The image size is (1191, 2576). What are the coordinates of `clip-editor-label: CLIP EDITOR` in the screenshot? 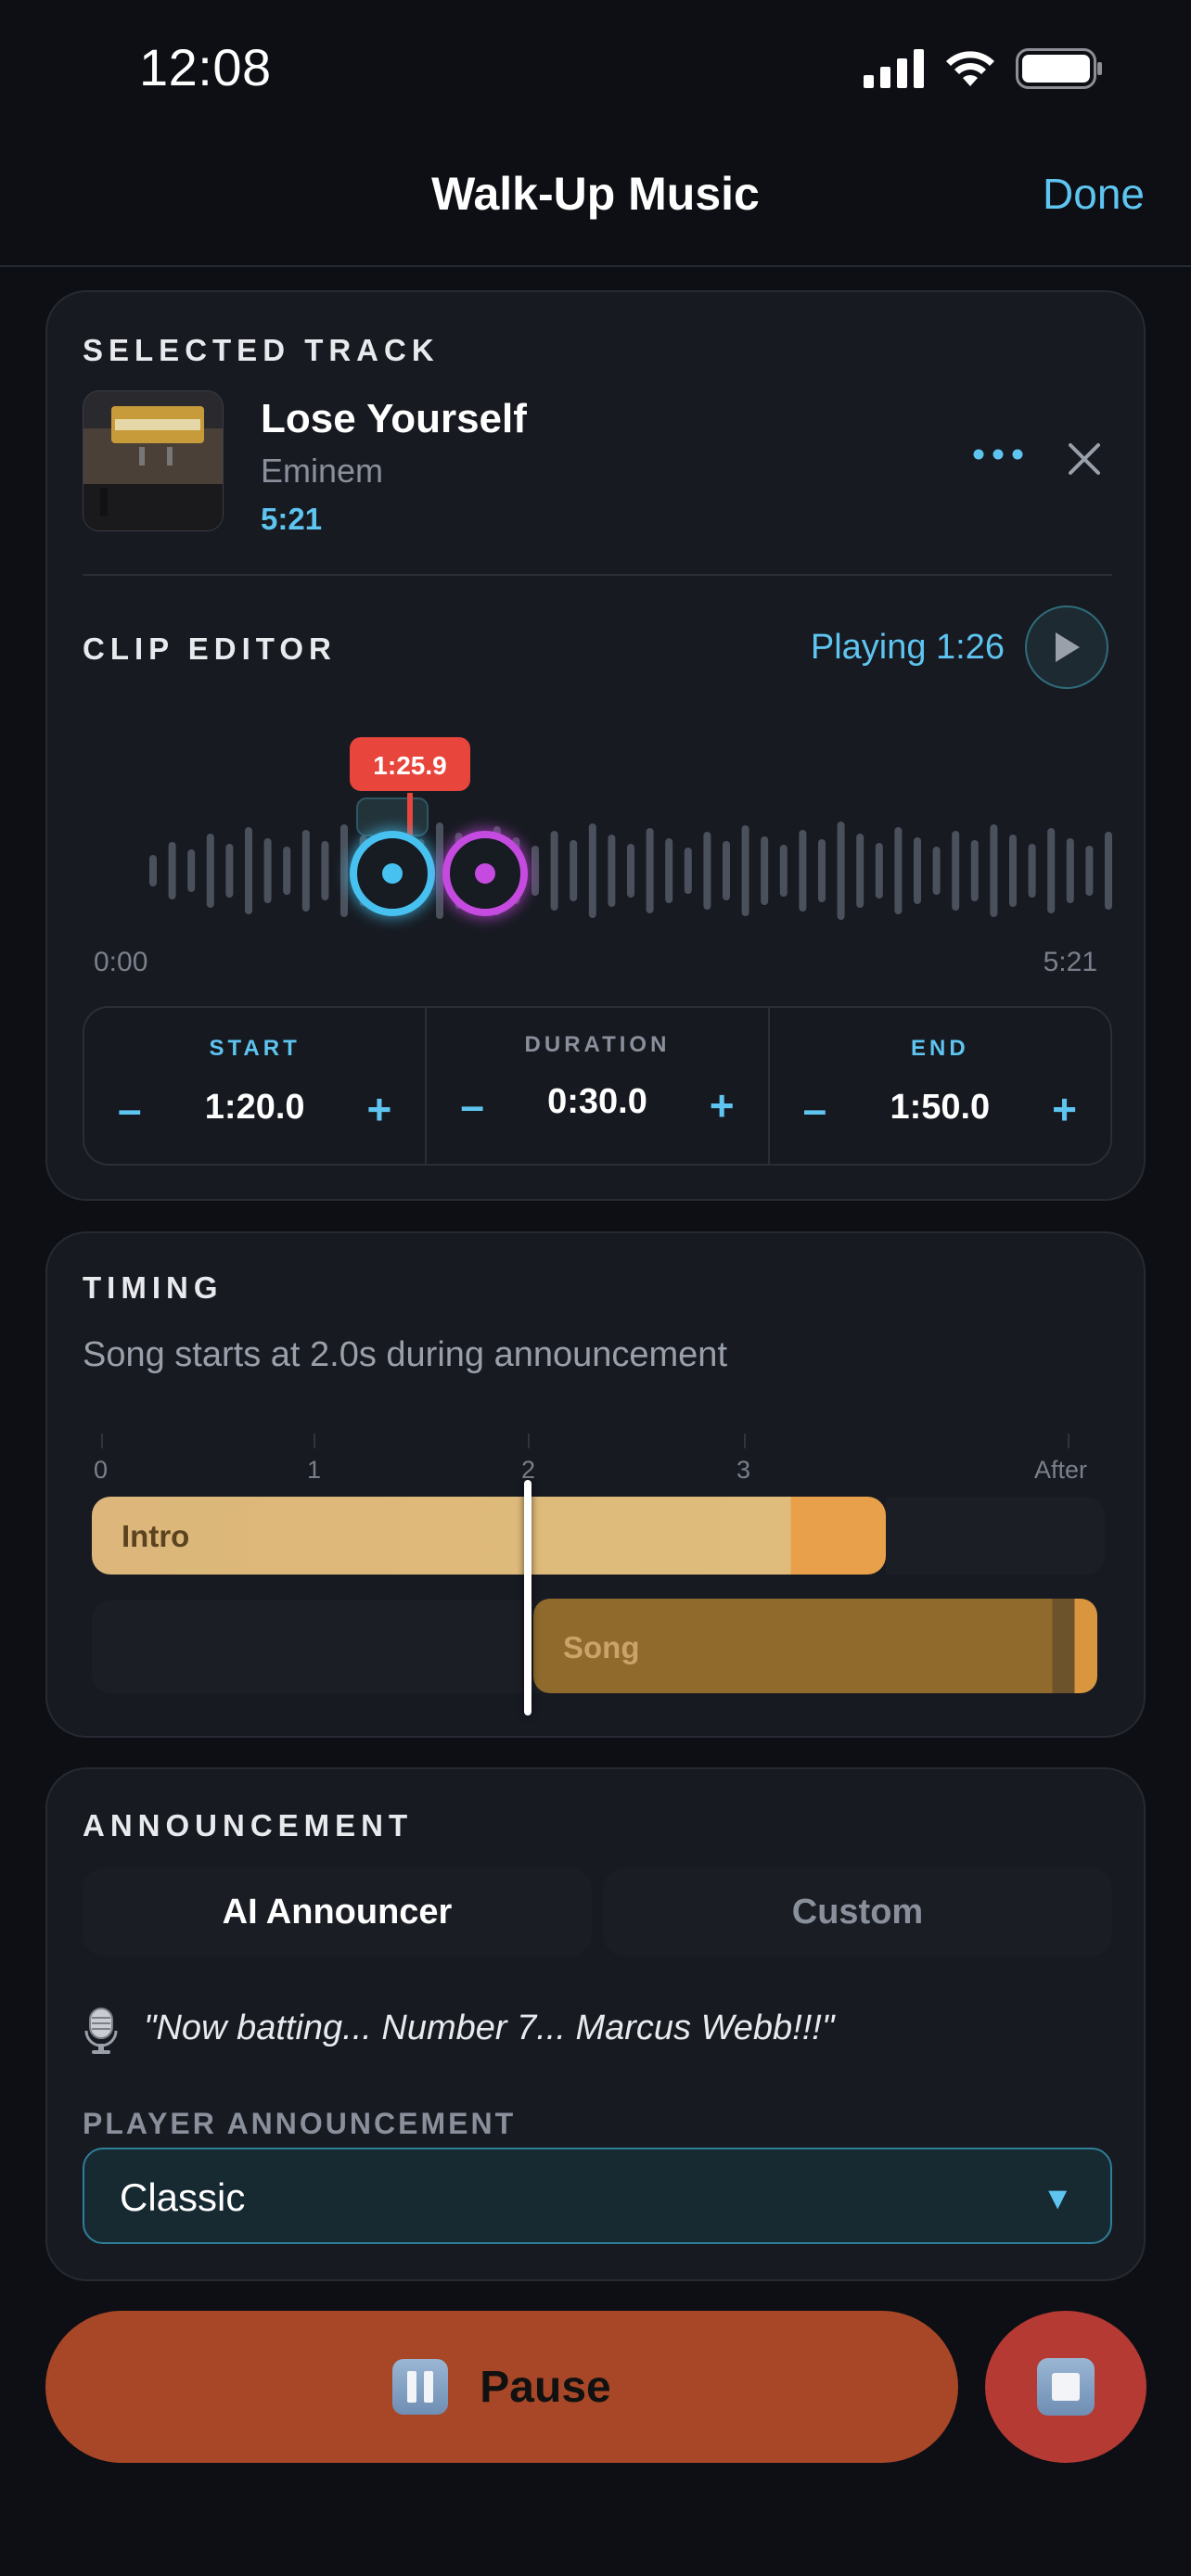 It's located at (210, 648).